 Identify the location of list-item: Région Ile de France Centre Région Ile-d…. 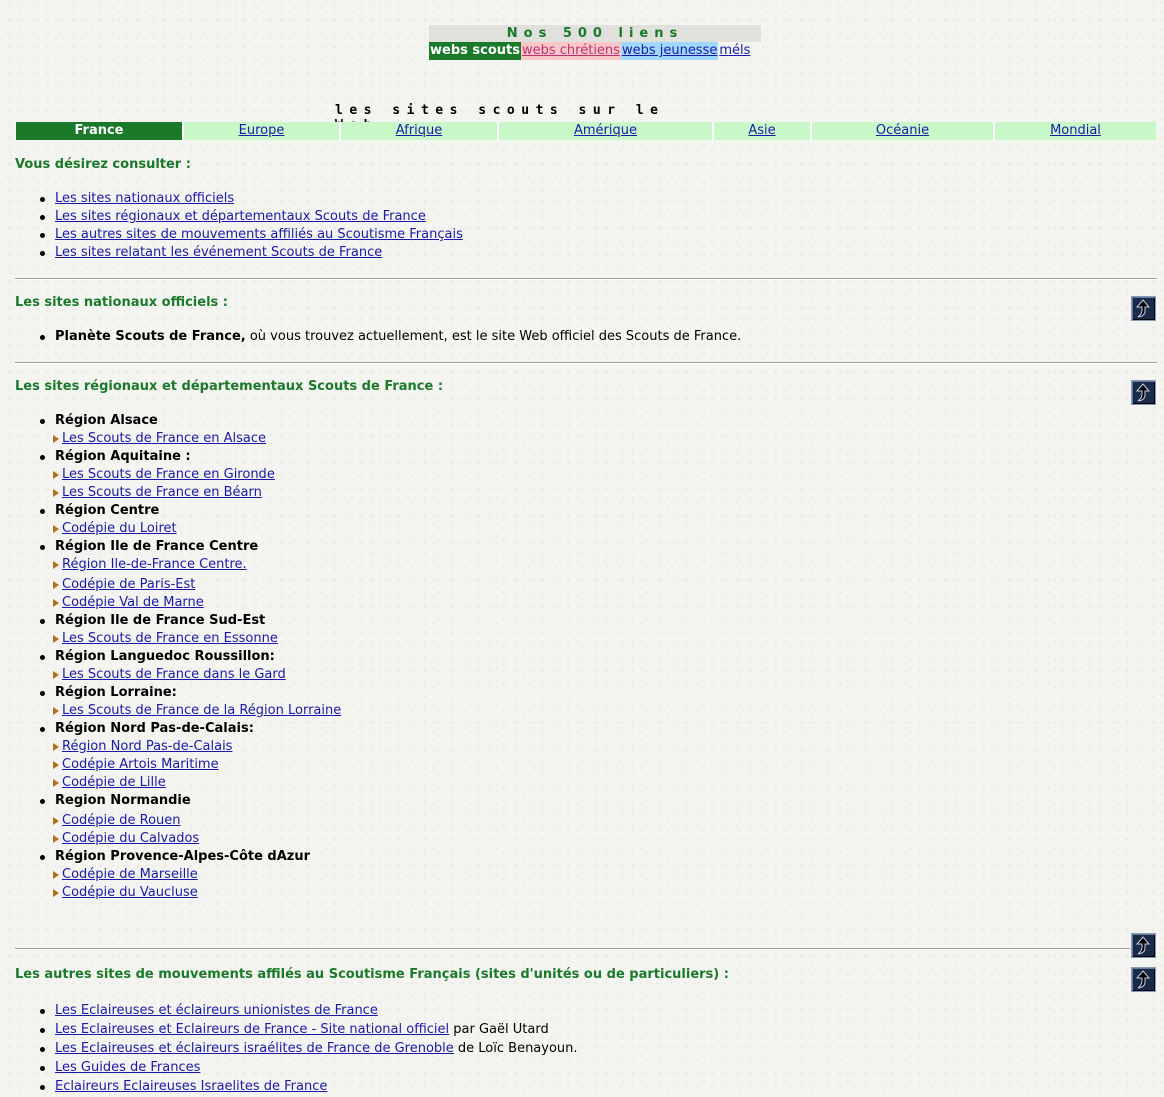
(190, 575).